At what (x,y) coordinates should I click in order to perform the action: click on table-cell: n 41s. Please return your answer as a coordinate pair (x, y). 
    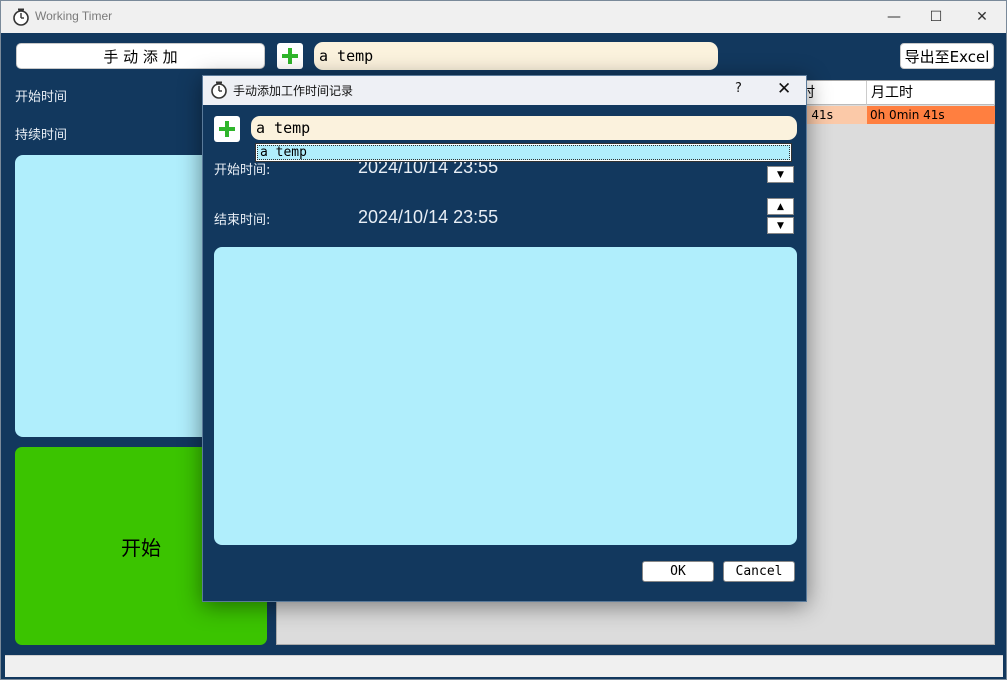
    Looking at the image, I should click on (832, 115).